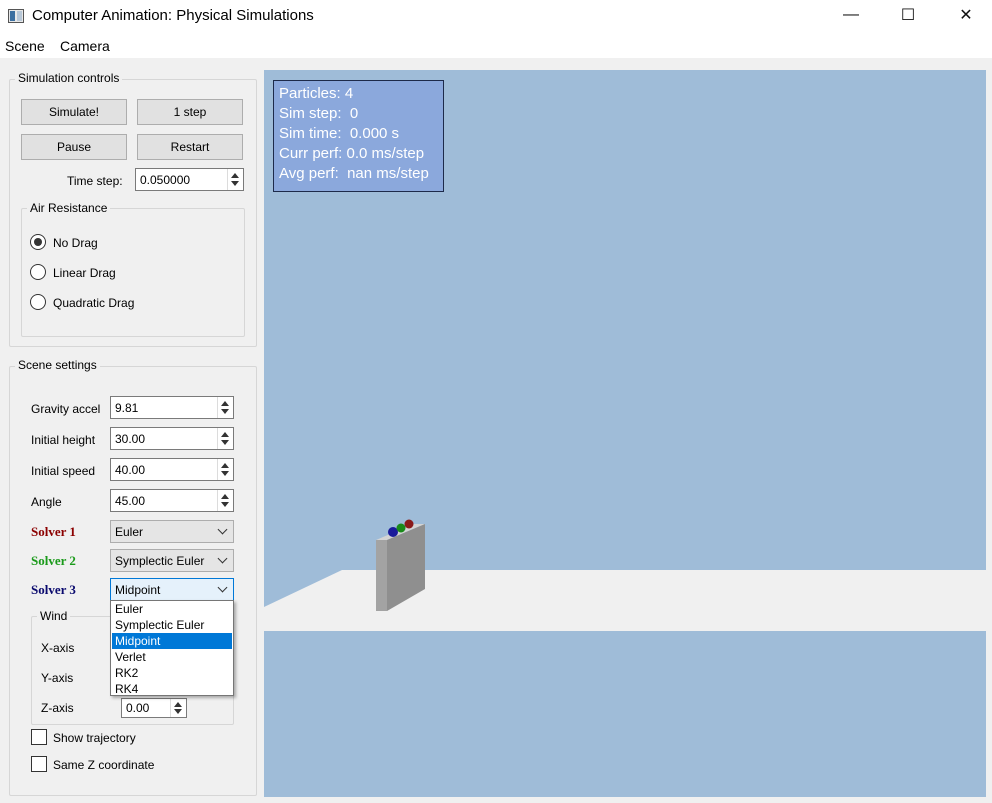 Image resolution: width=992 pixels, height=803 pixels. What do you see at coordinates (172, 641) in the screenshot?
I see `dropdown-option-midpoint: Midpoint` at bounding box center [172, 641].